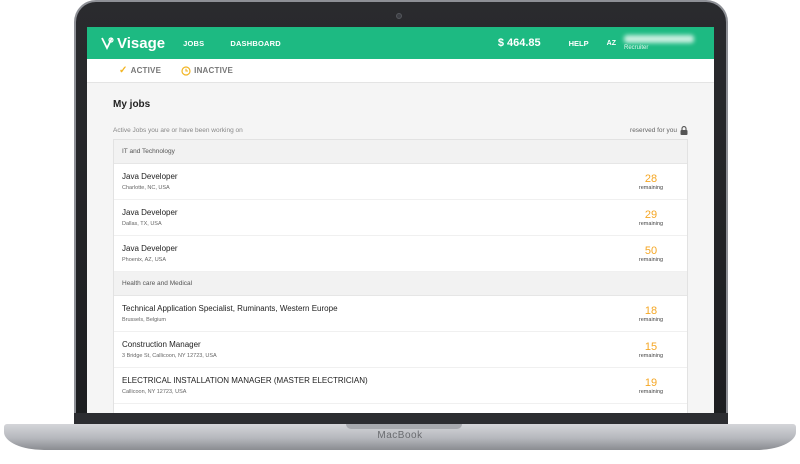 This screenshot has height=464, width=800. I want to click on remaining-number: 15, so click(651, 346).